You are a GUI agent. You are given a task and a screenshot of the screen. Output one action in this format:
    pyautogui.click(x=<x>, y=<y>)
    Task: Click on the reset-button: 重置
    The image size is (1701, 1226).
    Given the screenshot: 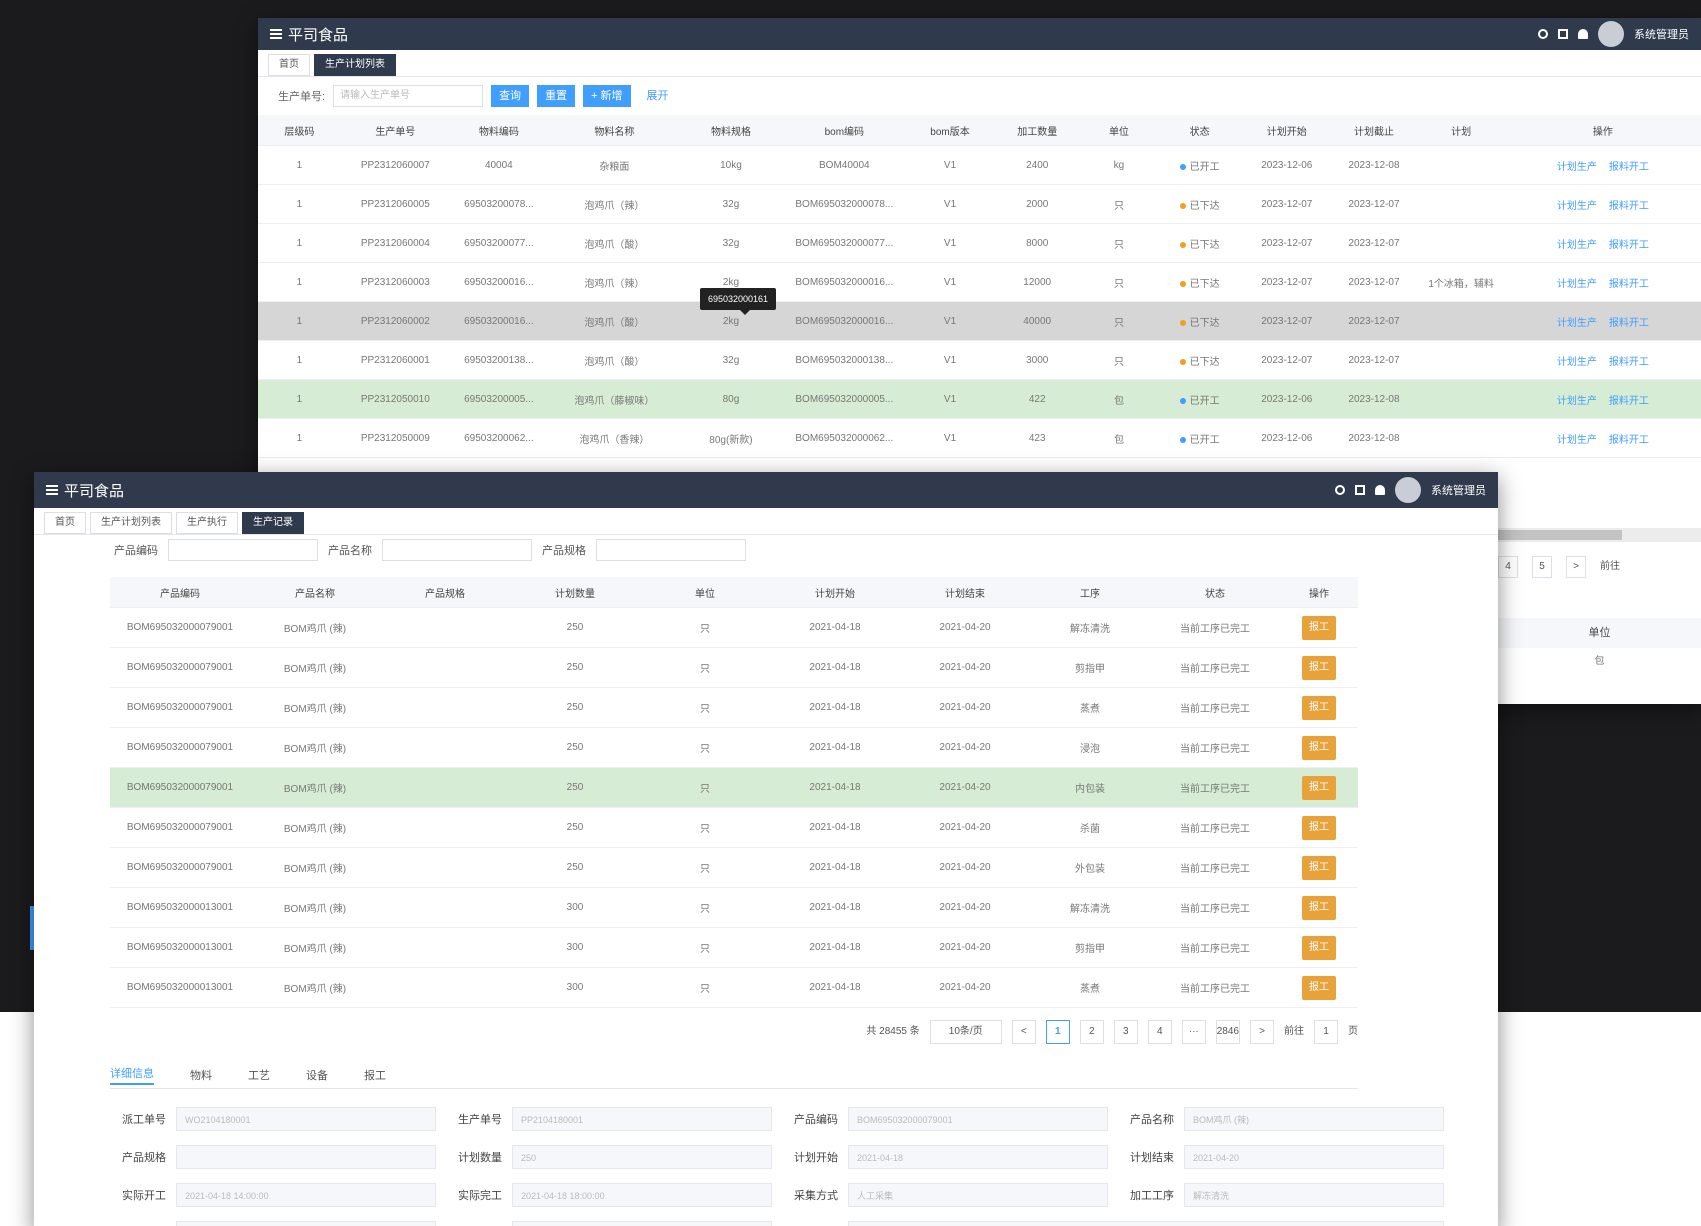 What is the action you would take?
    pyautogui.click(x=556, y=96)
    